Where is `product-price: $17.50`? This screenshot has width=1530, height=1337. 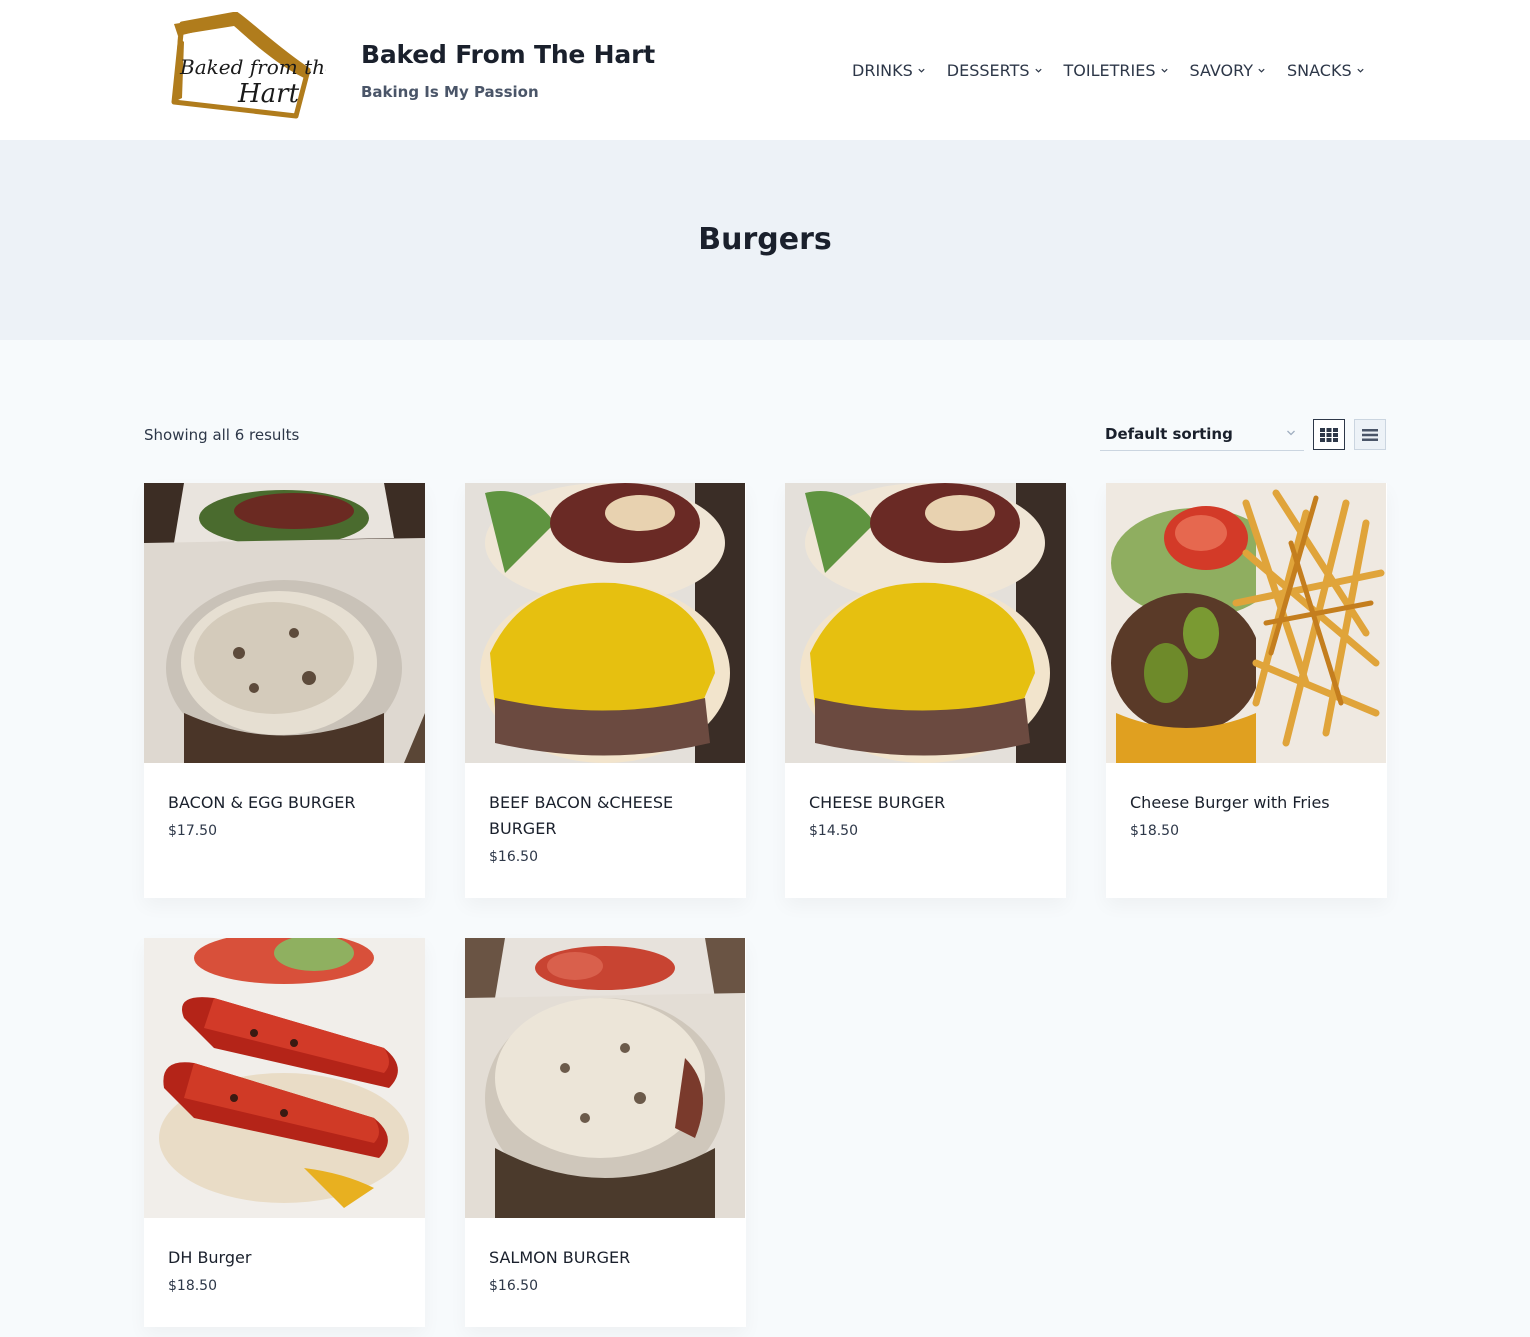 product-price: $17.50 is located at coordinates (192, 831).